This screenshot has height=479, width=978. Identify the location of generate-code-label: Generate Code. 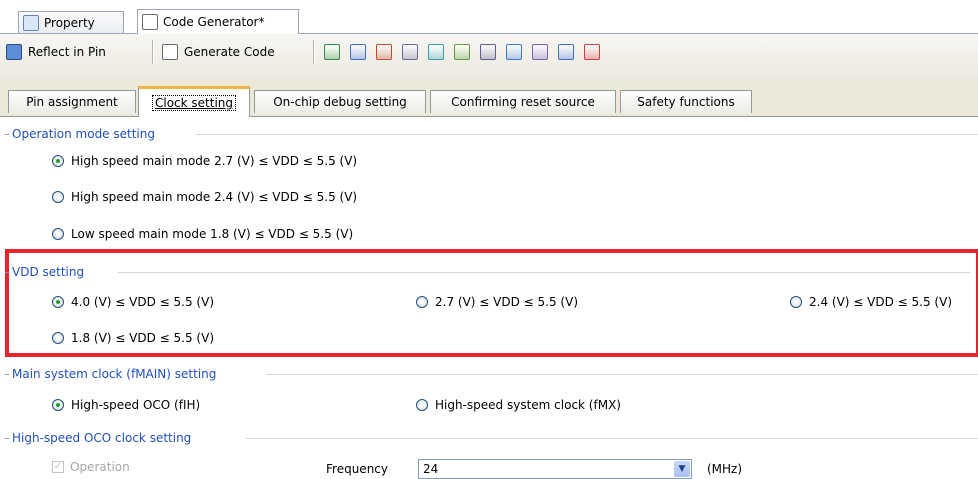
(229, 52).